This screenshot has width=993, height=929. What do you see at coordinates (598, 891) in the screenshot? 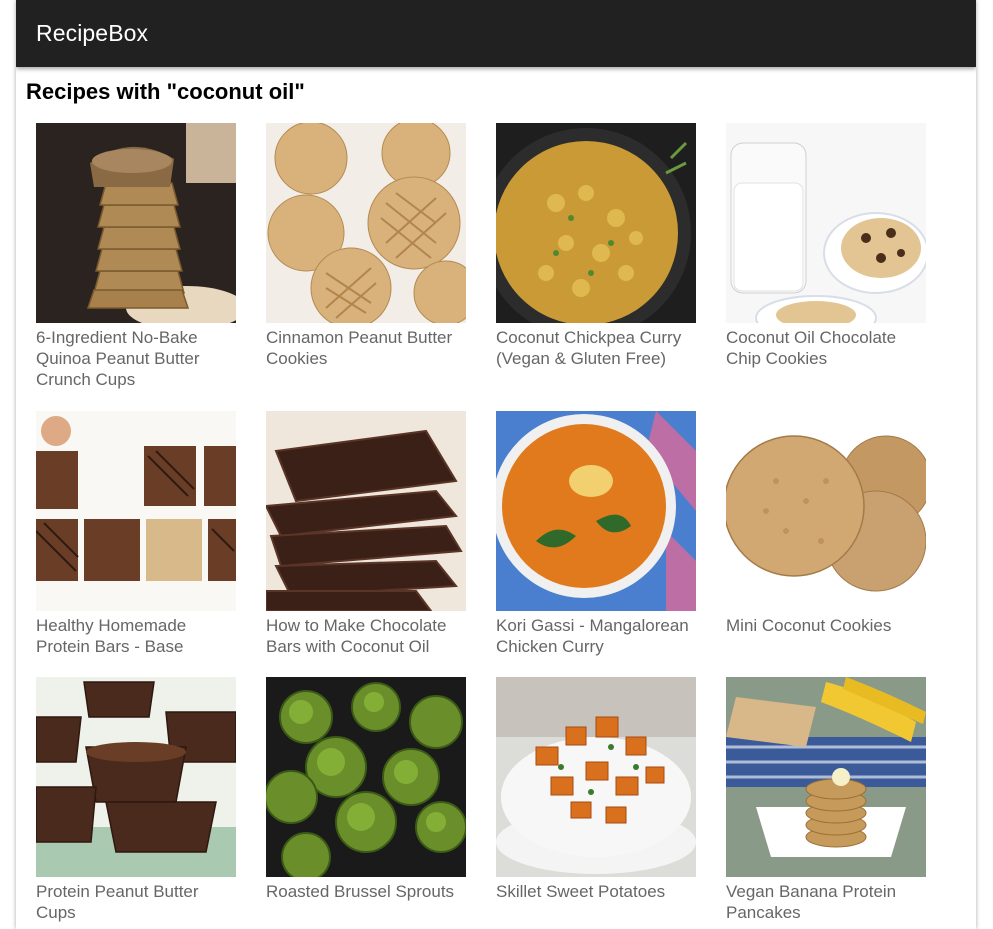
I see `recipe-title-link: Skillet Sweet Potatoes` at bounding box center [598, 891].